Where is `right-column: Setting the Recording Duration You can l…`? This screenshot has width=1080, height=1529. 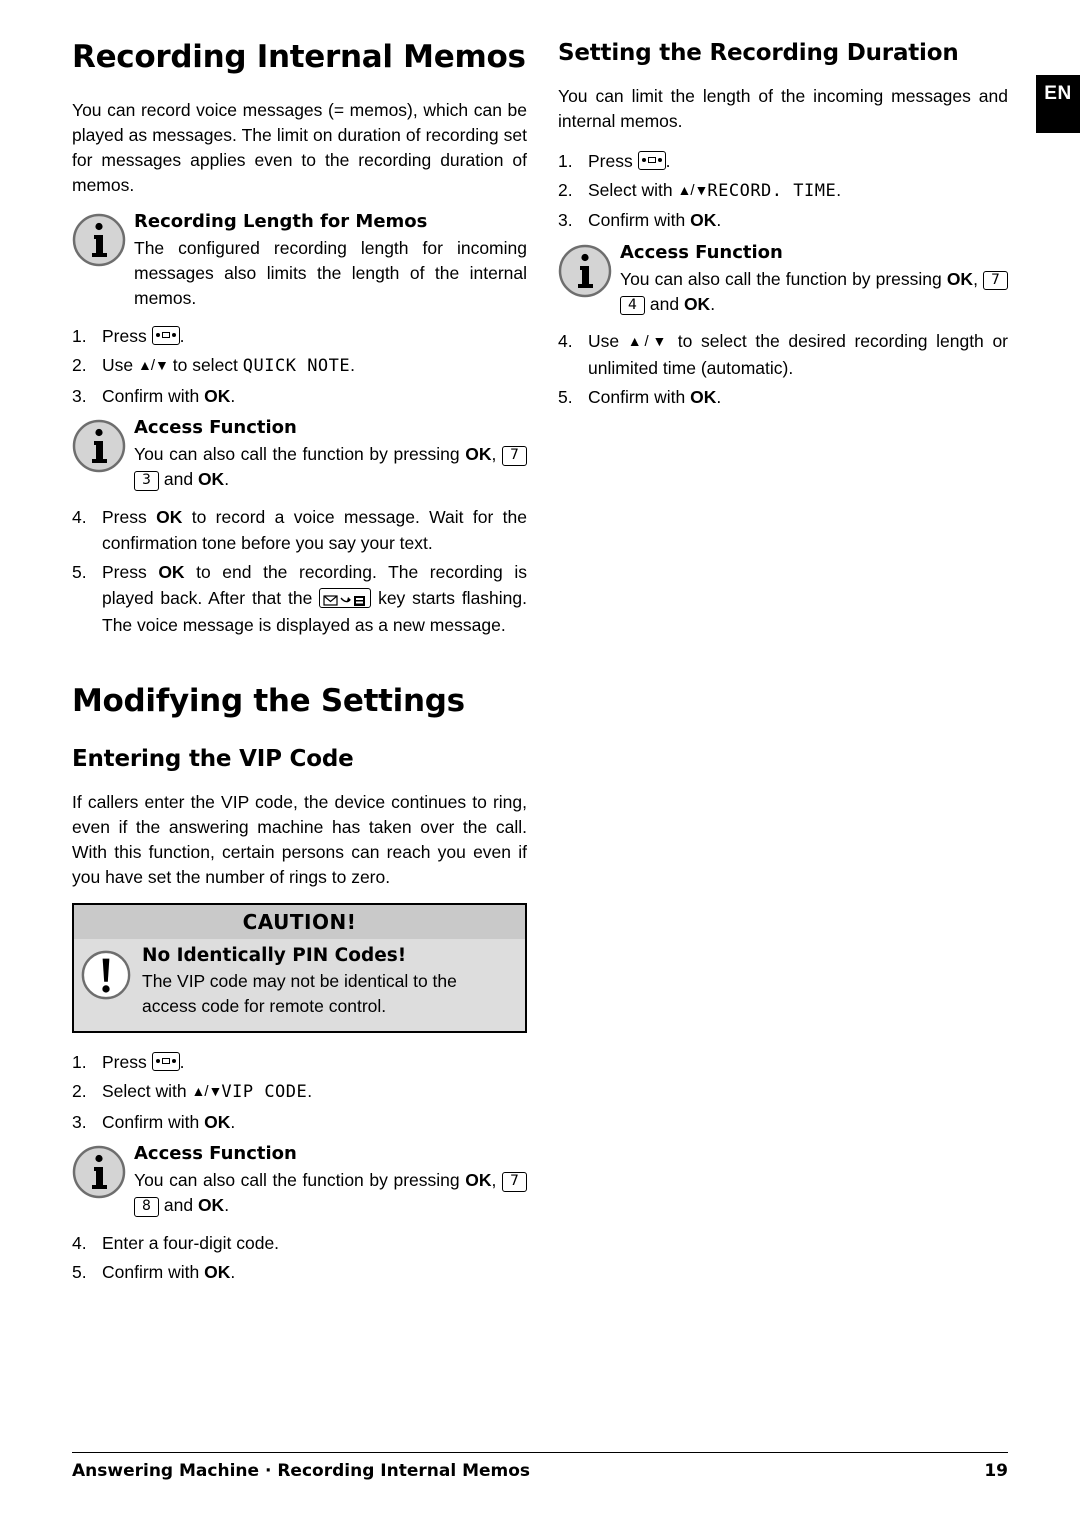 right-column: Setting the Recording Duration You can l… is located at coordinates (783, 226).